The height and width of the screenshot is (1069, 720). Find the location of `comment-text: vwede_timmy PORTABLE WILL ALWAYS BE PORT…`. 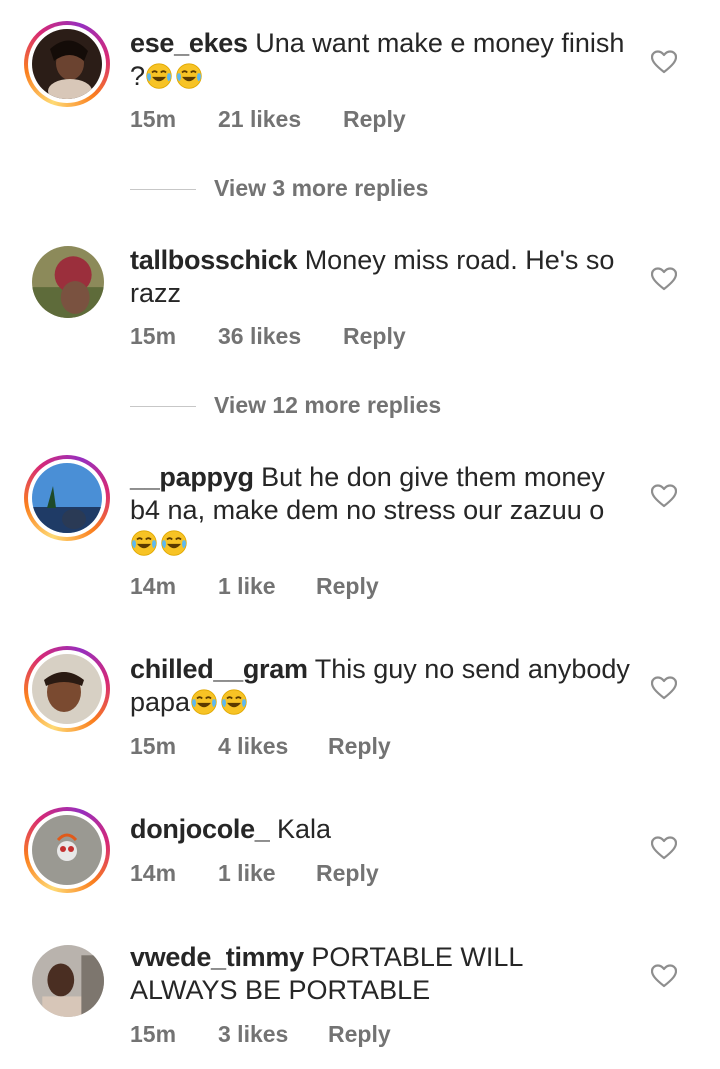

comment-text: vwede_timmy PORTABLE WILL ALWAYS BE PORT… is located at coordinates (380, 974).